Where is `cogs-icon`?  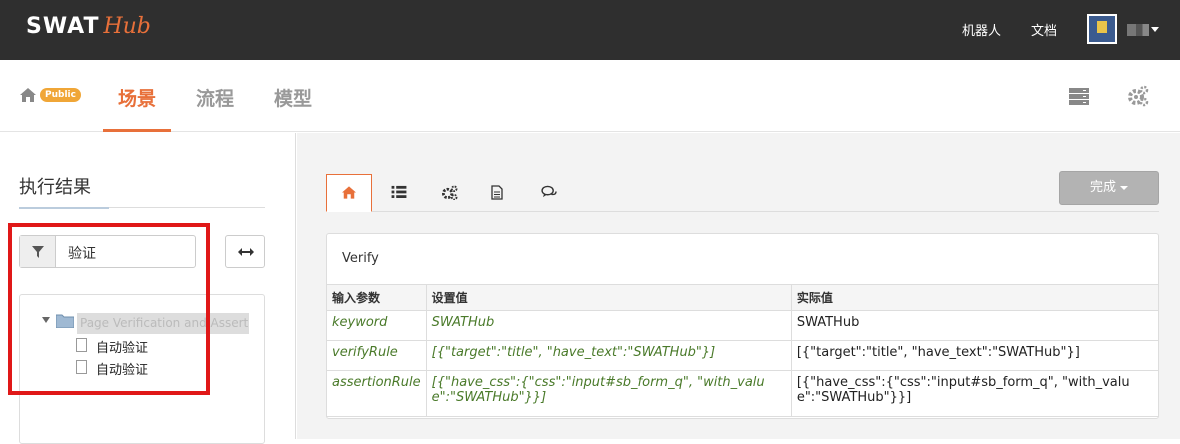
cogs-icon is located at coordinates (450, 192).